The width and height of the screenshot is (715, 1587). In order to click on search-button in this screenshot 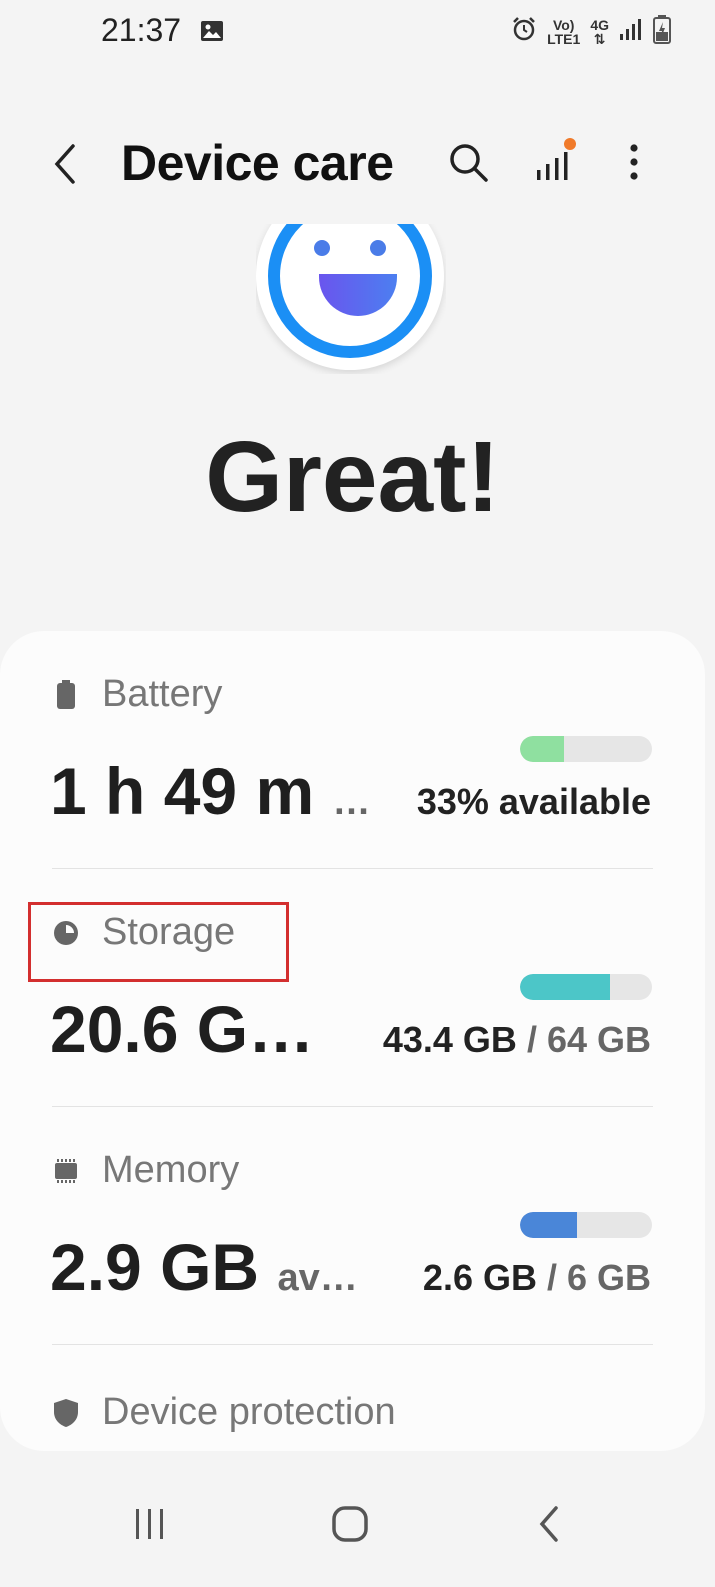, I will do `click(468, 162)`.